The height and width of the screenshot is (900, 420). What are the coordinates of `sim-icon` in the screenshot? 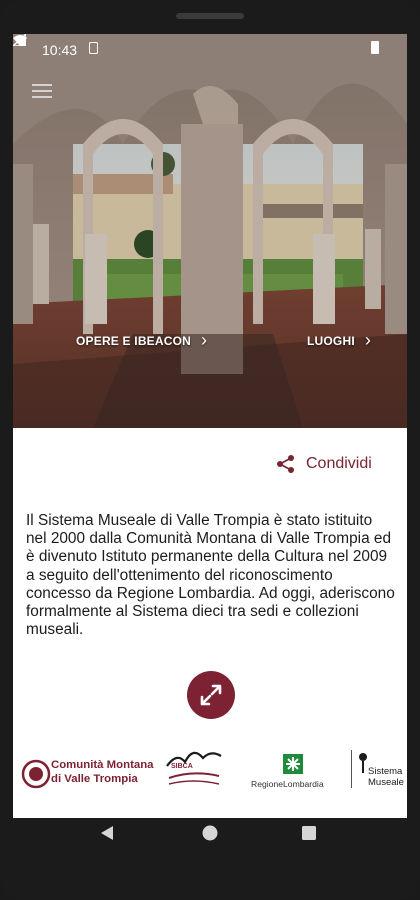 It's located at (93, 48).